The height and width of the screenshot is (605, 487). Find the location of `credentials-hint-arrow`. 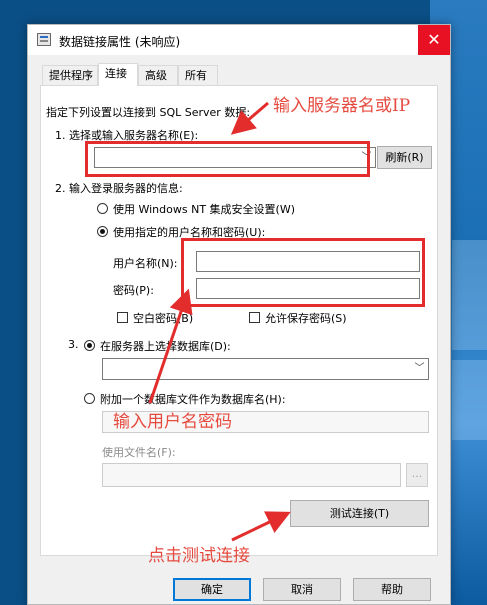

credentials-hint-arrow is located at coordinates (170, 346).